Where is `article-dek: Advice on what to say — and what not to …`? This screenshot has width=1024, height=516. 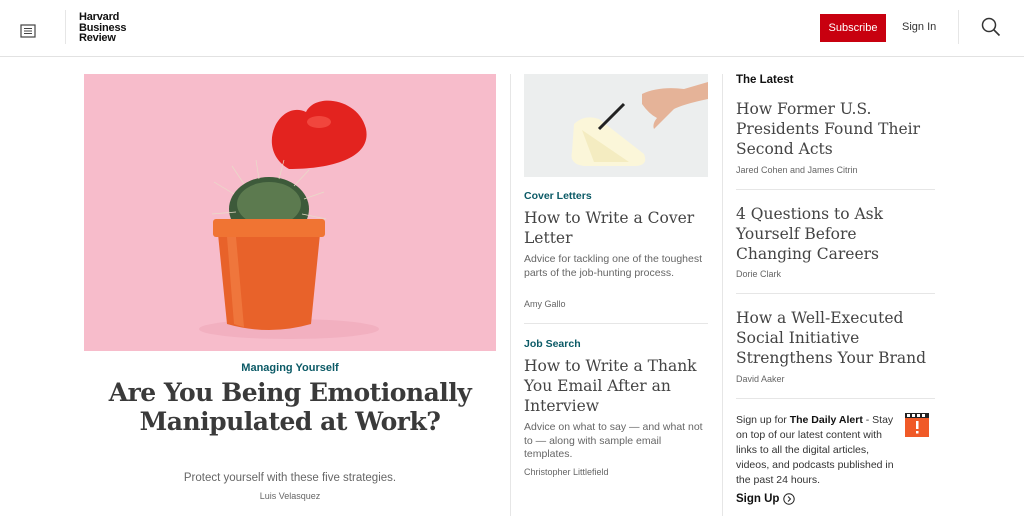 article-dek: Advice on what to say — and what not to … is located at coordinates (613, 440).